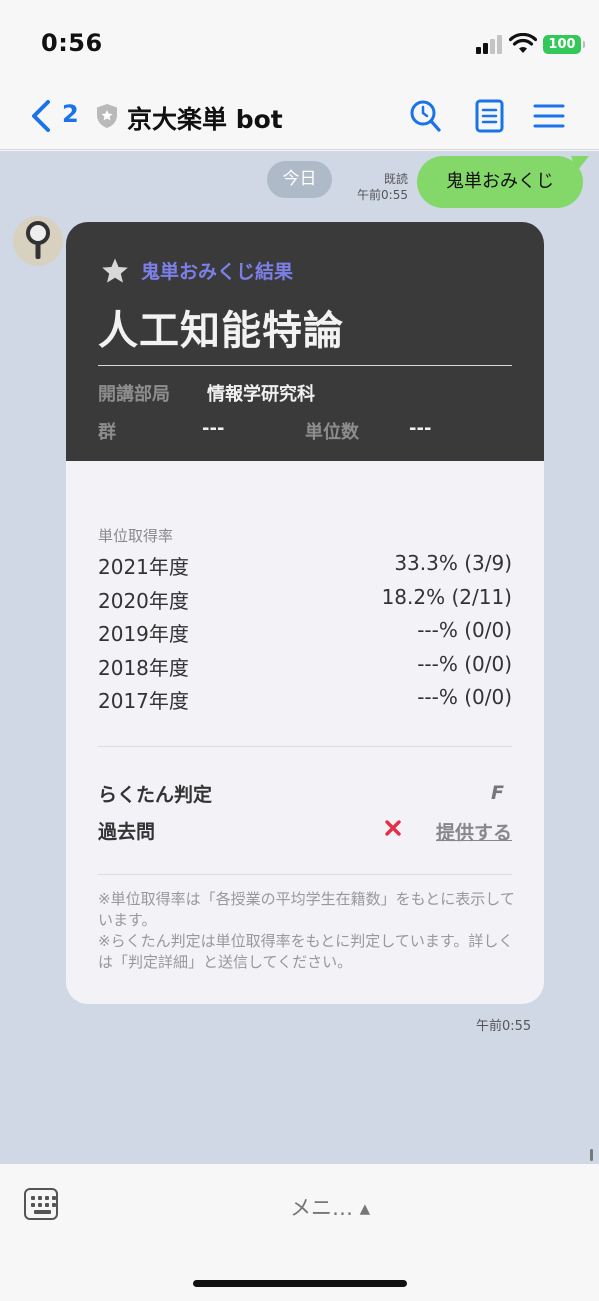  What do you see at coordinates (205, 119) in the screenshot?
I see `chat-title: 京大楽単 bot` at bounding box center [205, 119].